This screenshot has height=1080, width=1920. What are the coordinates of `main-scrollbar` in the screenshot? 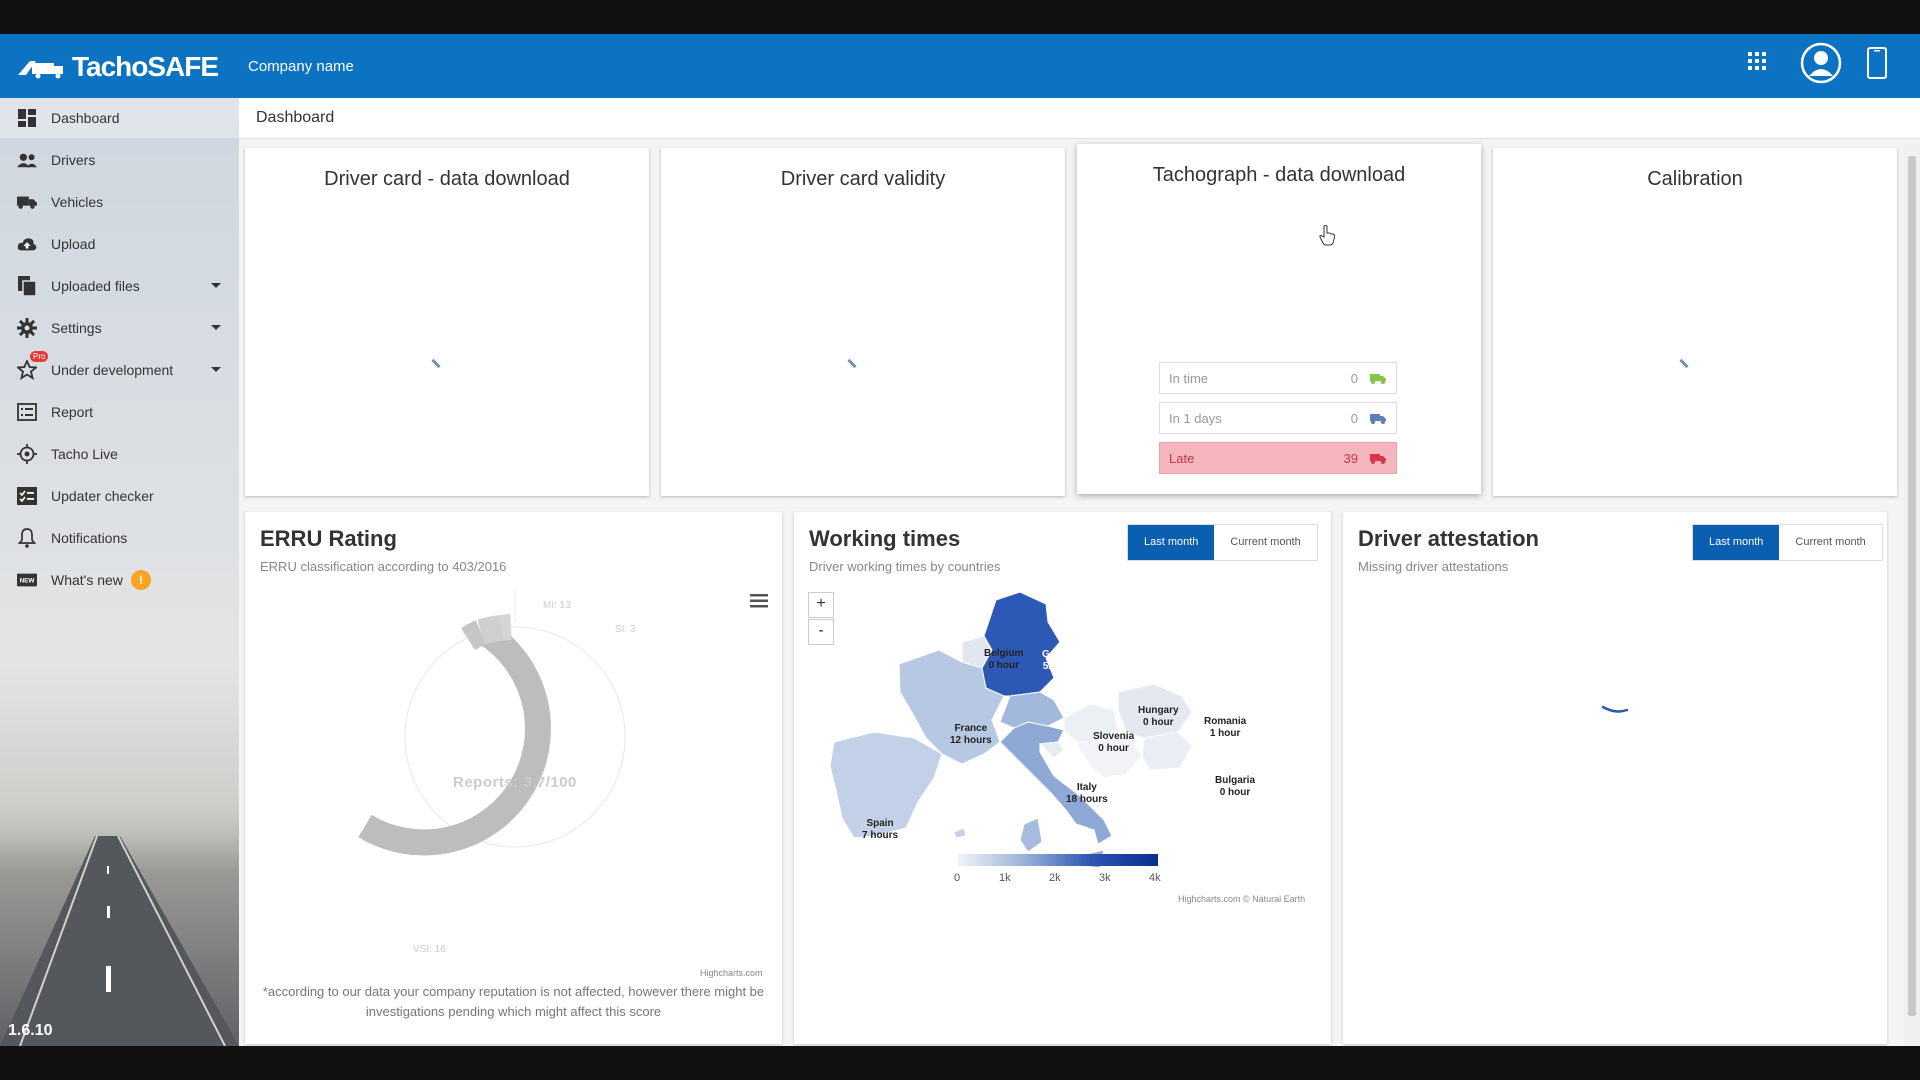 It's located at (1912, 595).